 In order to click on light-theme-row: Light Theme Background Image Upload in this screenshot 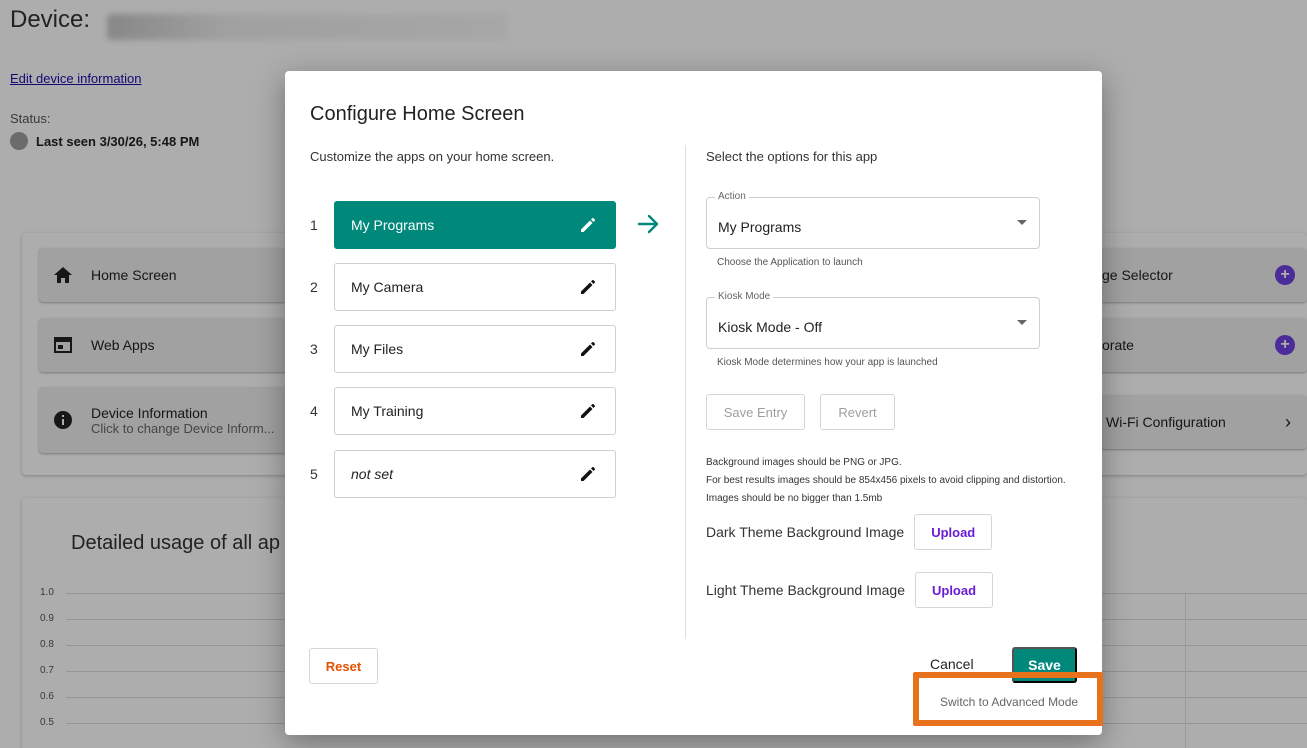, I will do `click(850, 590)`.